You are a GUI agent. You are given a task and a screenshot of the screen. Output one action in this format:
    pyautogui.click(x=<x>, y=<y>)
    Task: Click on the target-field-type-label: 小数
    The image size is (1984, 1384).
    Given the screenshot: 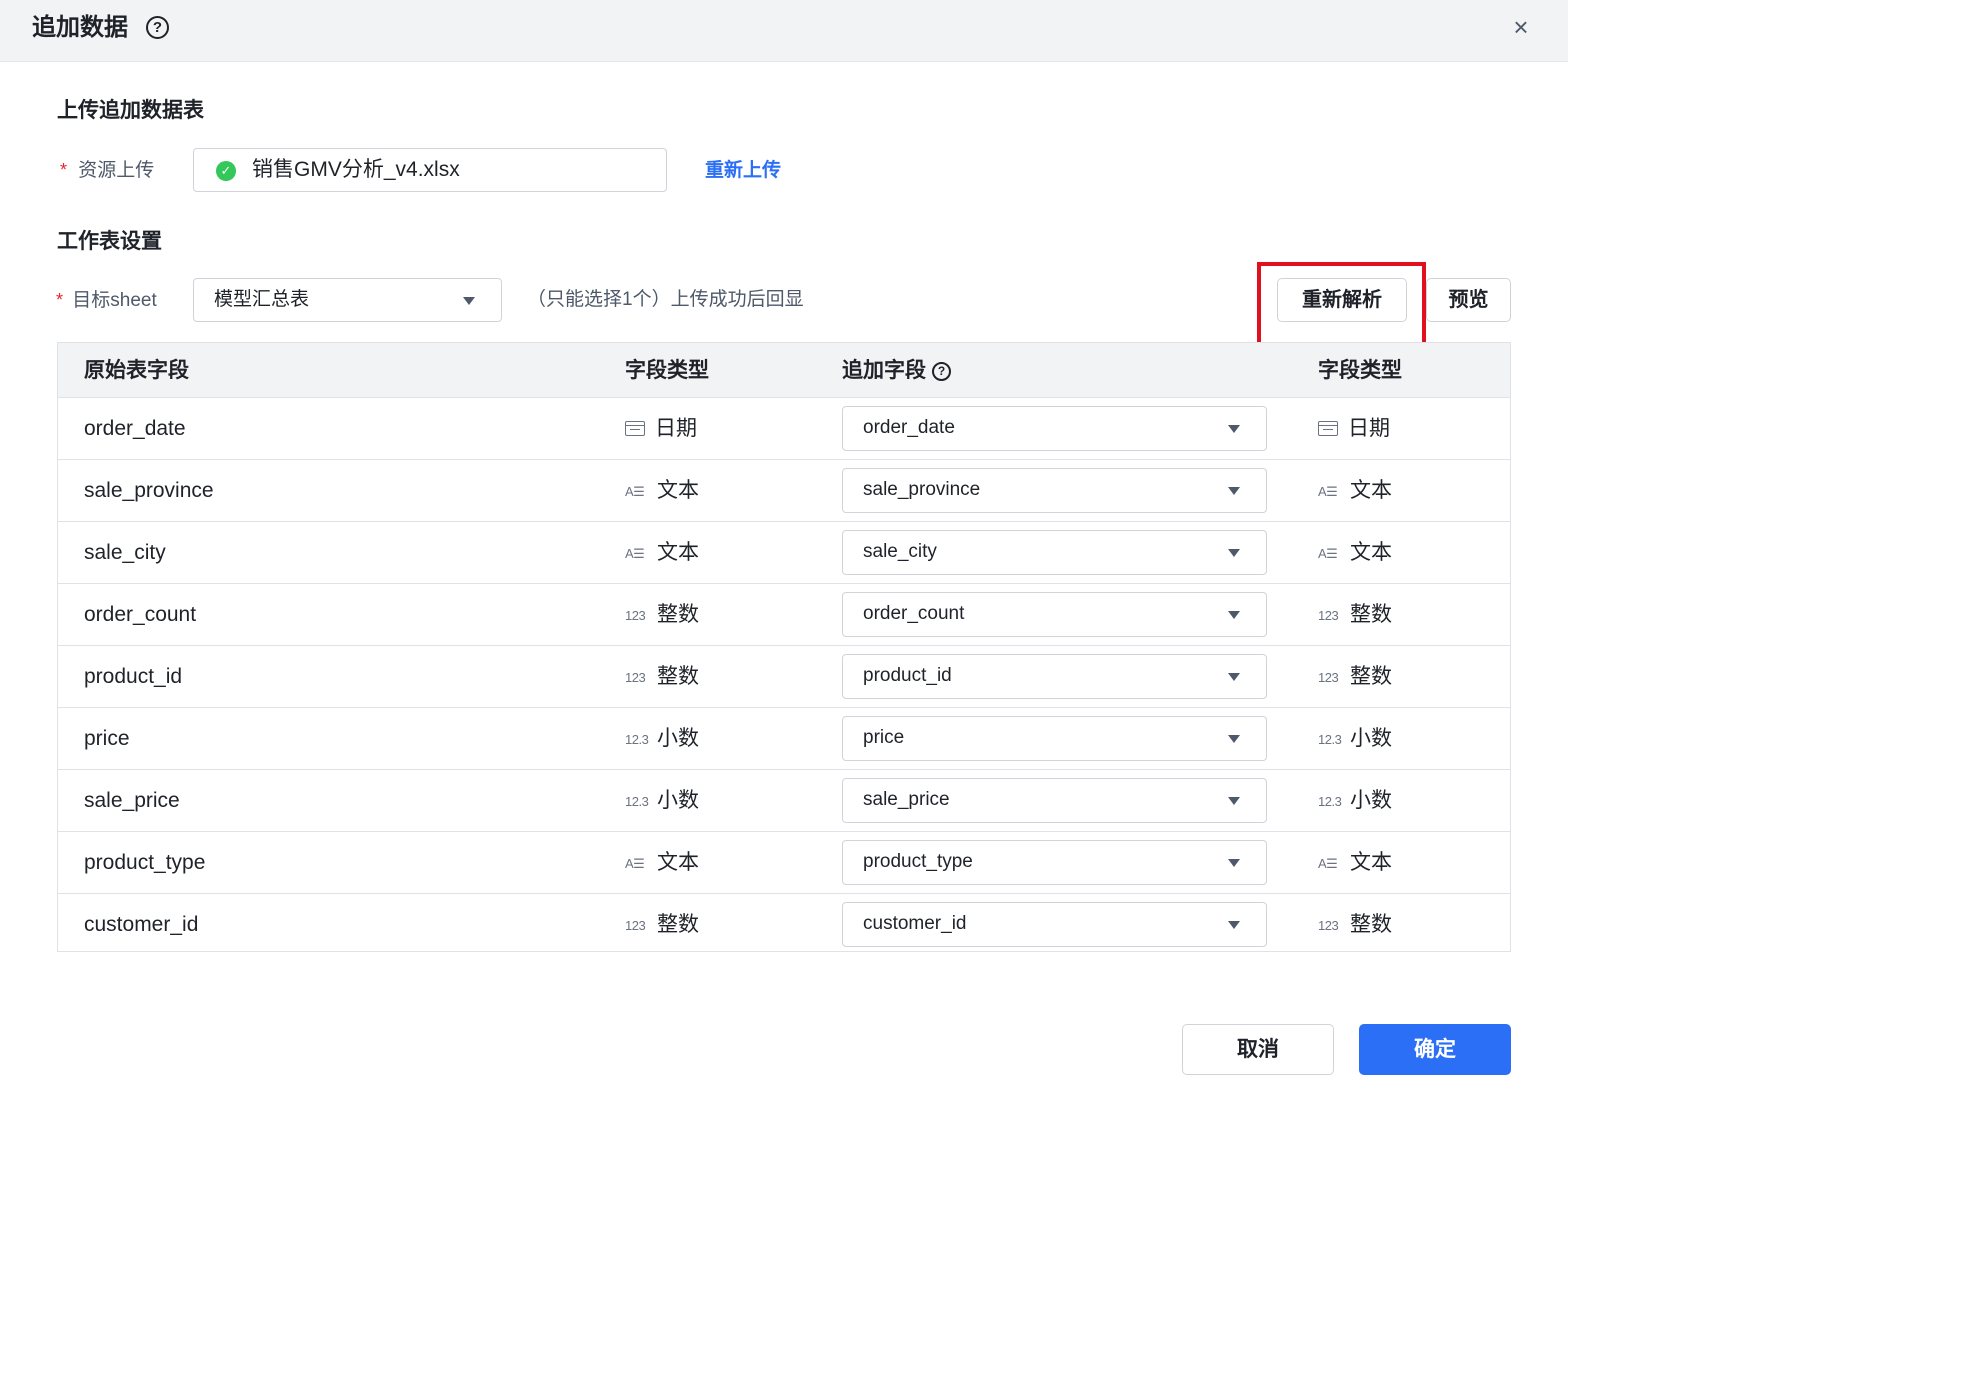 What is the action you would take?
    pyautogui.click(x=1371, y=738)
    